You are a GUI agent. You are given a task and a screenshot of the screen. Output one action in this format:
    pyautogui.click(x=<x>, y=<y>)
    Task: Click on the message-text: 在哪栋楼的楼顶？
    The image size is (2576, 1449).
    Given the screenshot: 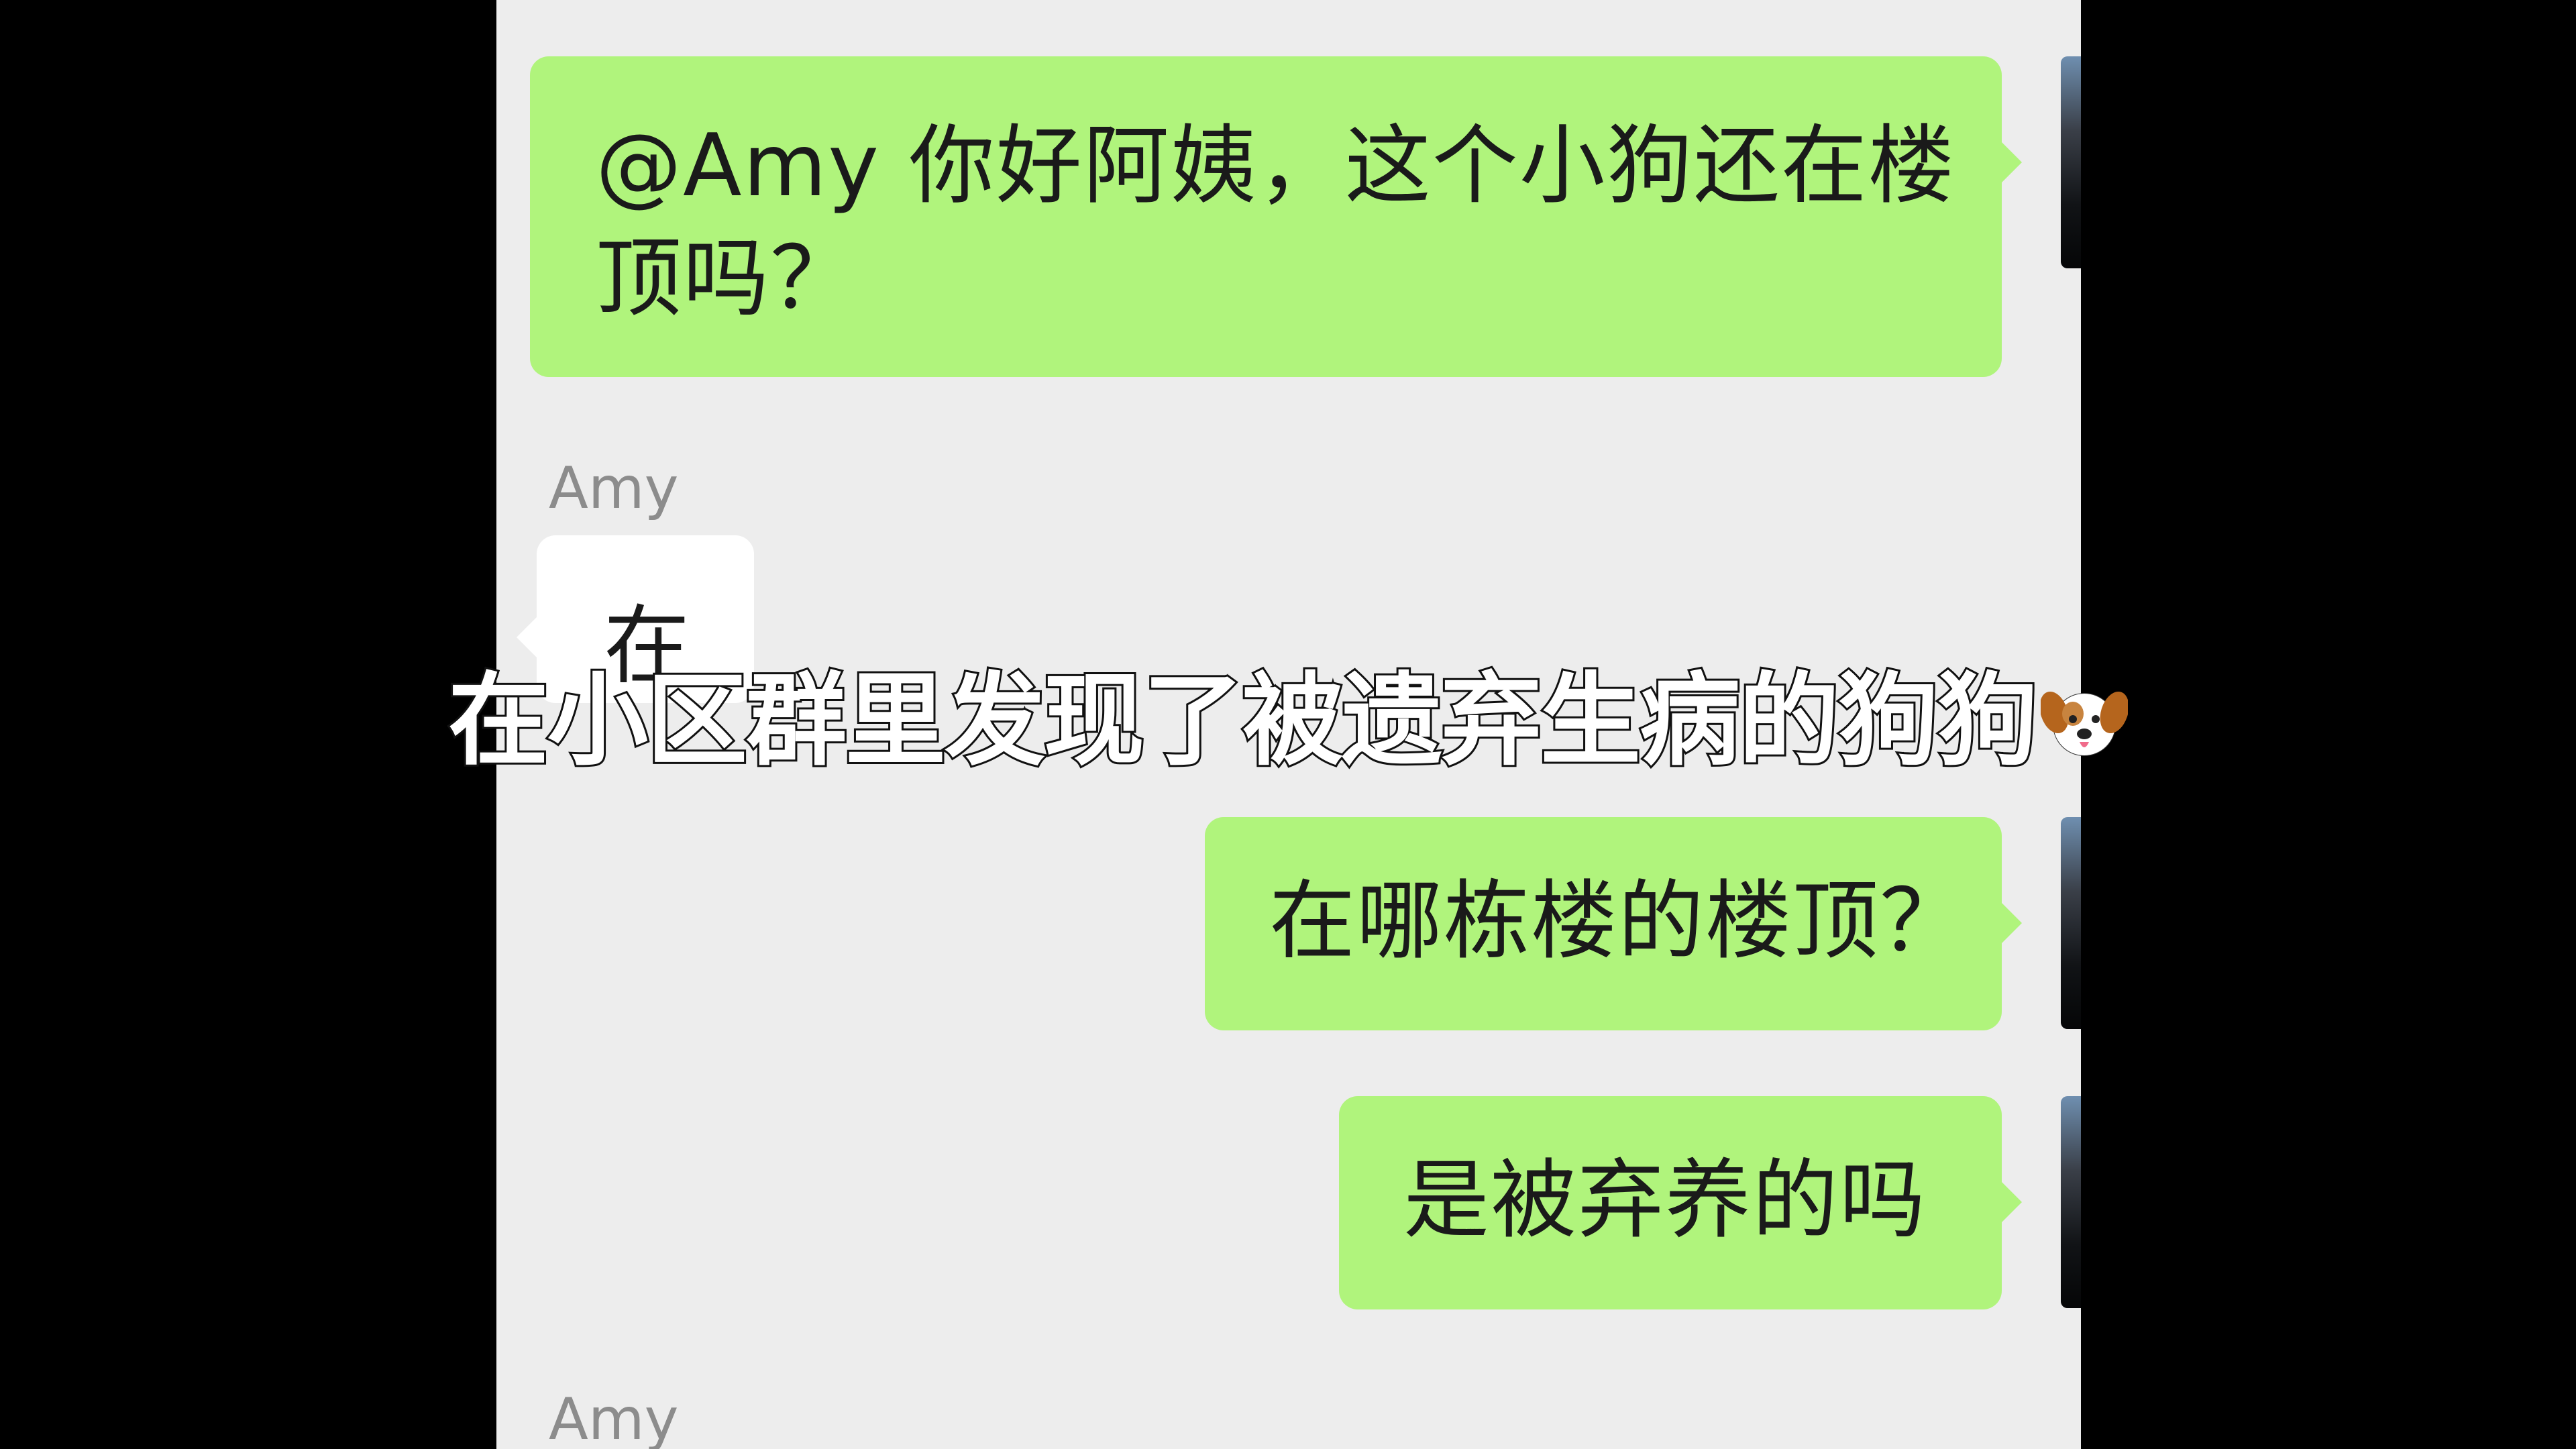 What is the action you would take?
    pyautogui.click(x=1618, y=921)
    